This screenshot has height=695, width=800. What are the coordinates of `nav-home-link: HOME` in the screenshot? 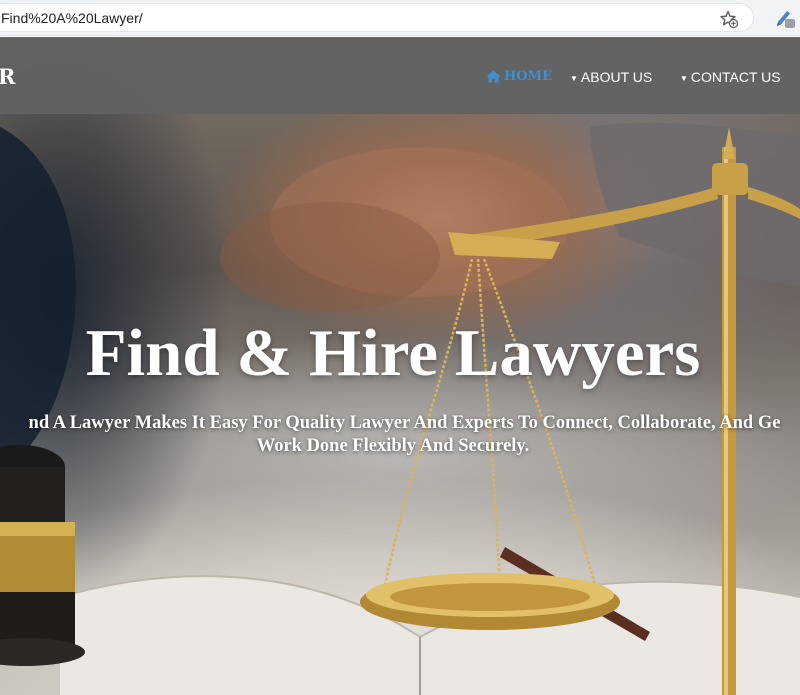 It's located at (519, 76).